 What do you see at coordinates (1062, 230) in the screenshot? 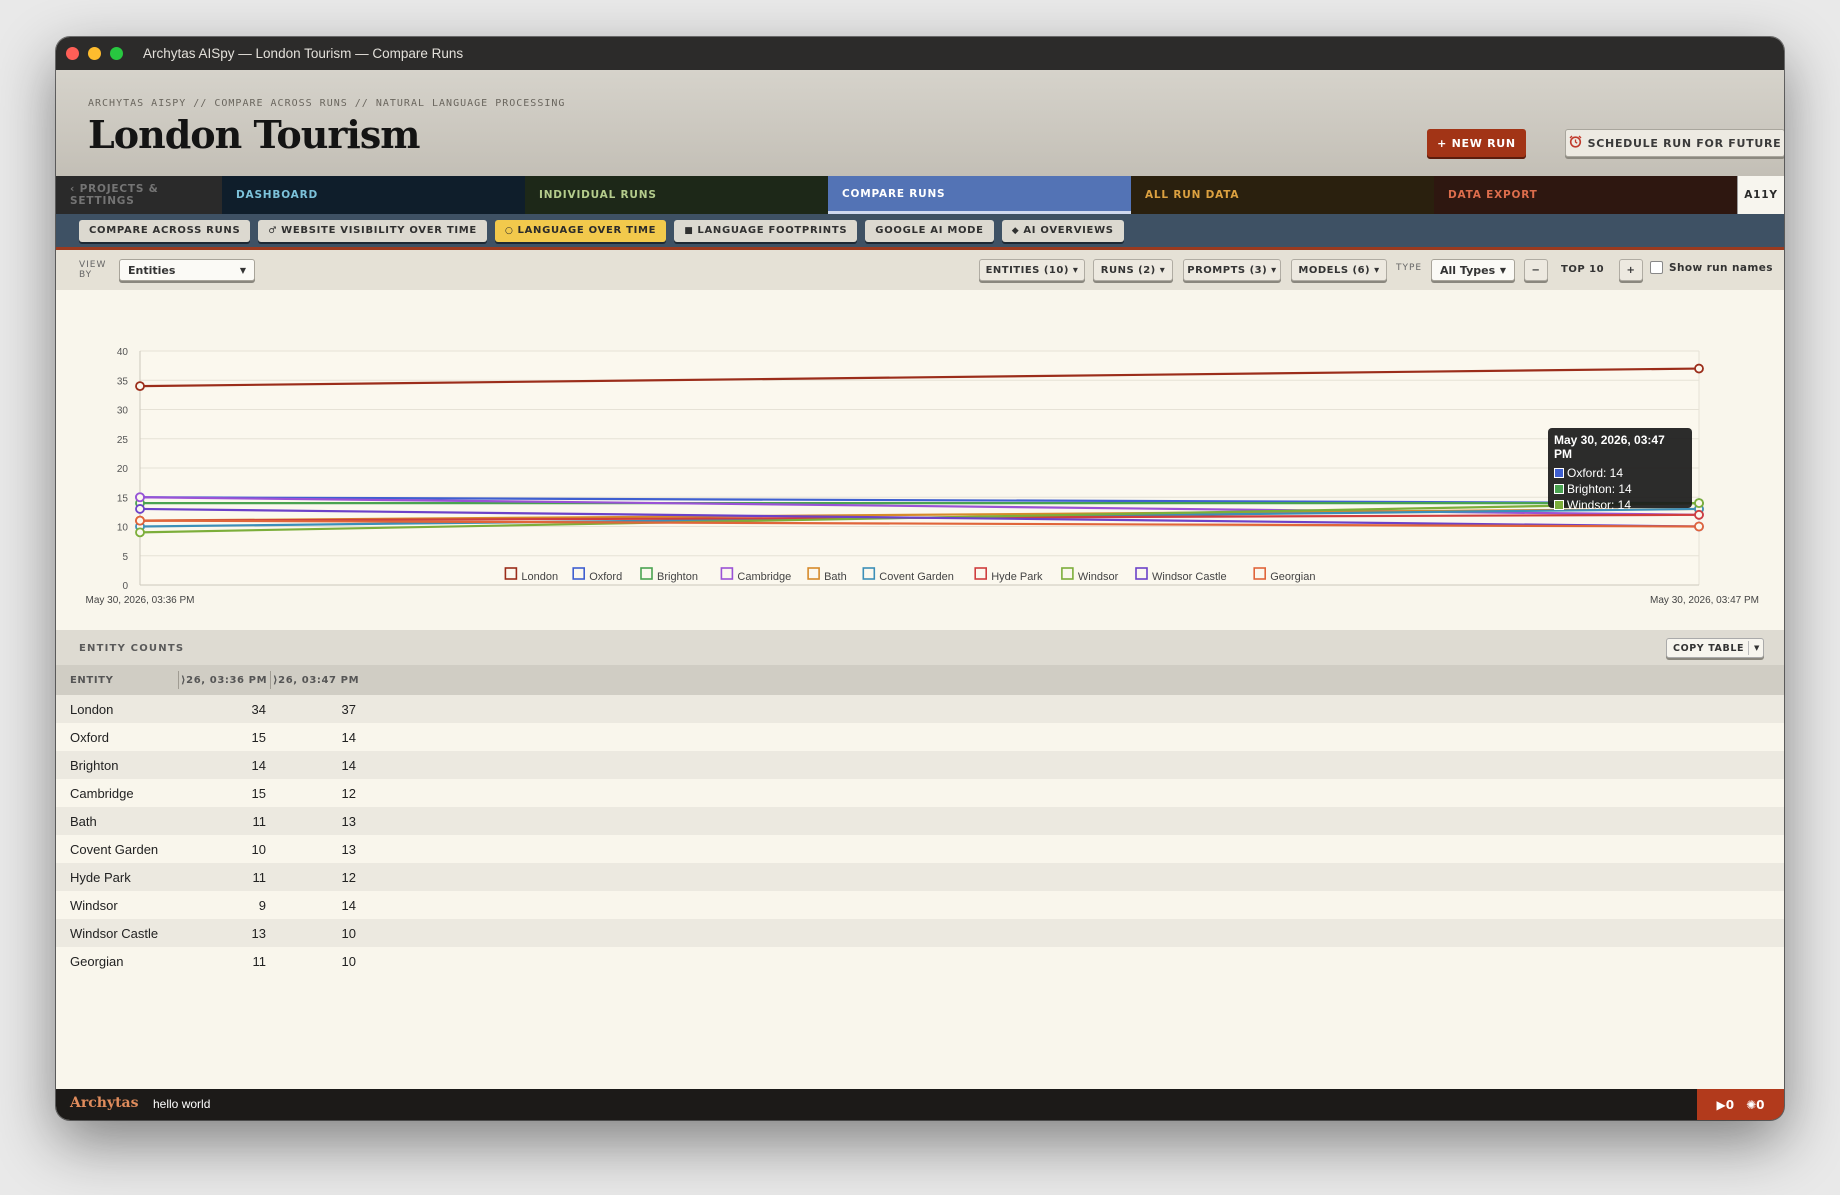
I see `subtab-ai-overviews: ◆ AI OVERVIEWS` at bounding box center [1062, 230].